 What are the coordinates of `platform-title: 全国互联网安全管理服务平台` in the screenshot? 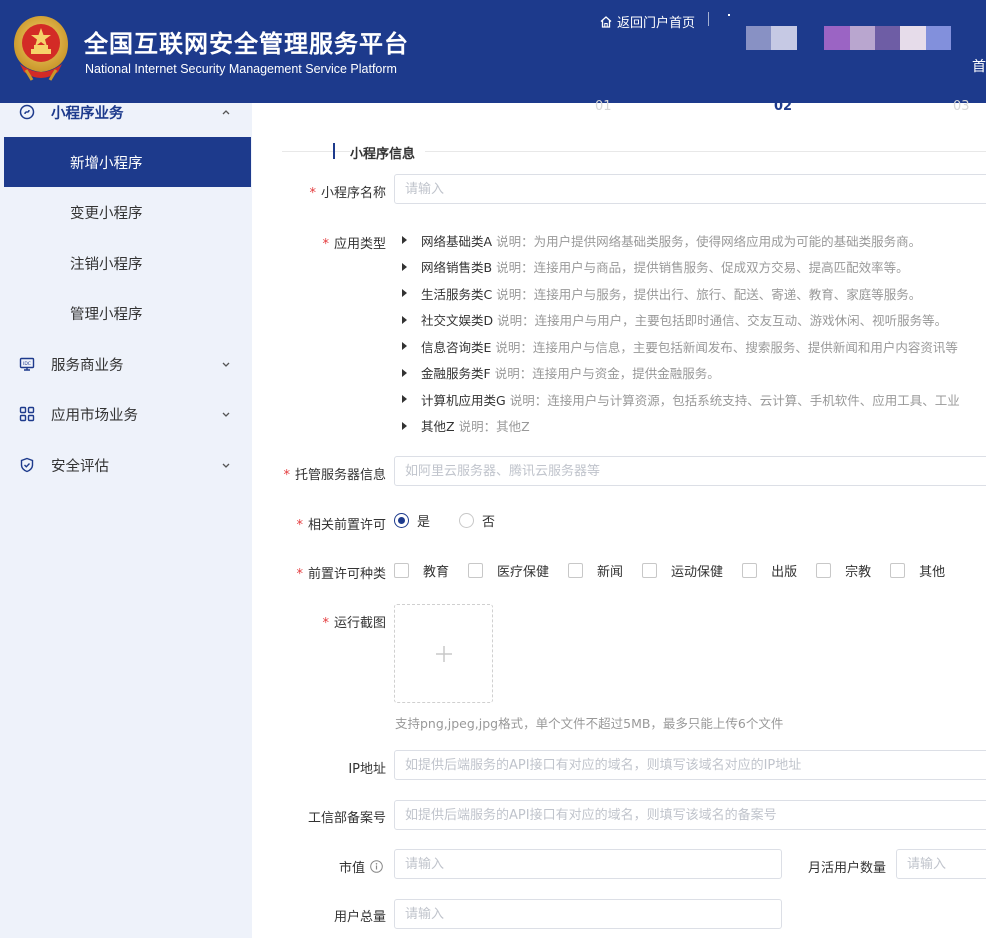 It's located at (246, 44).